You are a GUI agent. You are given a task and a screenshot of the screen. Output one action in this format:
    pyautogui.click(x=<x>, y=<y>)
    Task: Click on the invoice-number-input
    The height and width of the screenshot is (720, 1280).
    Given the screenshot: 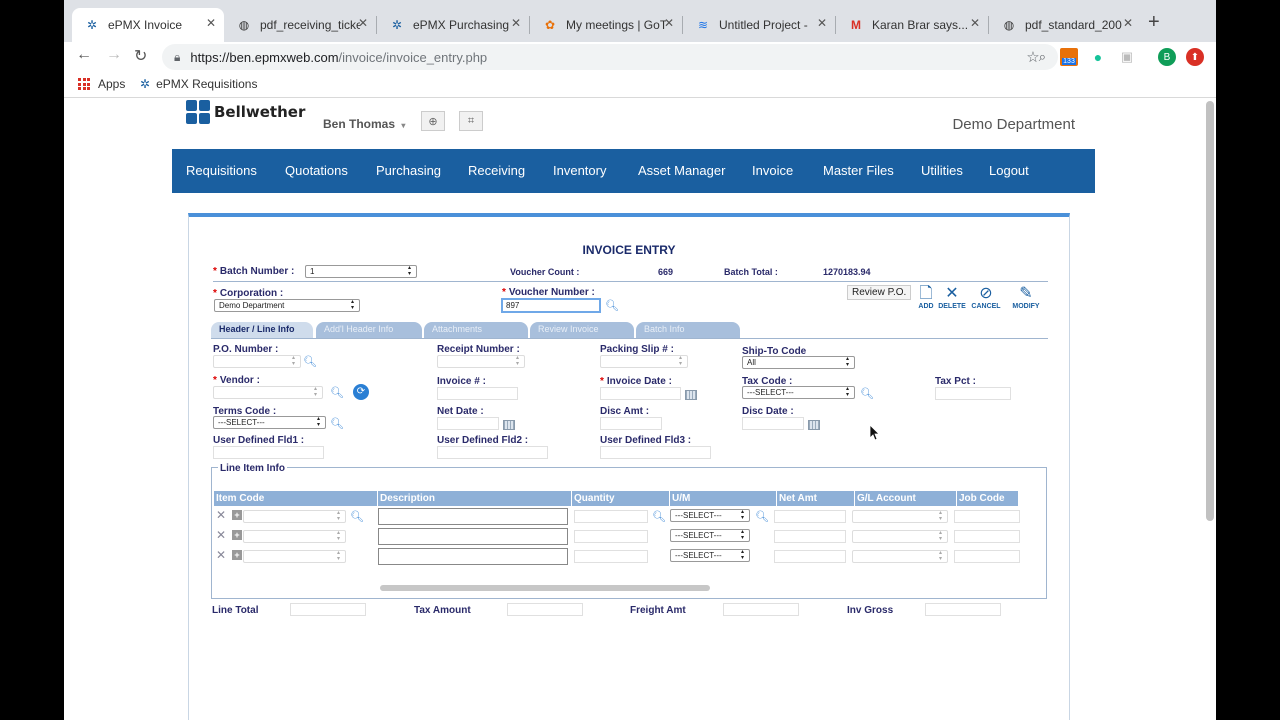 What is the action you would take?
    pyautogui.click(x=477, y=393)
    